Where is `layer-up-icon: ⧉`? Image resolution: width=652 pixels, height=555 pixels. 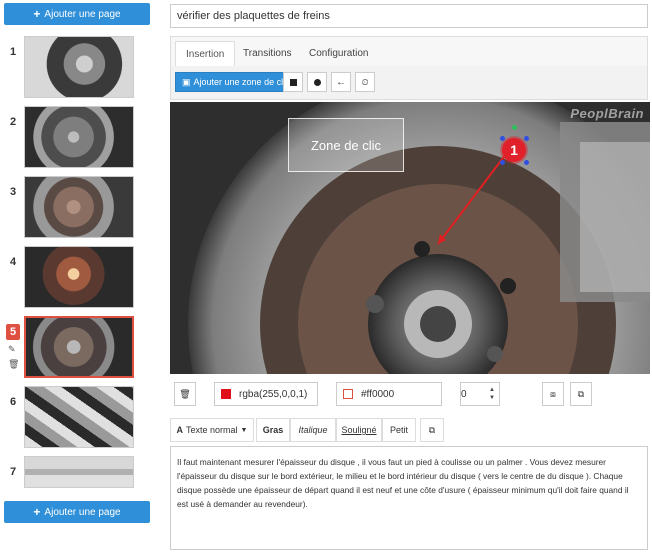
layer-up-icon: ⧉ is located at coordinates (581, 393).